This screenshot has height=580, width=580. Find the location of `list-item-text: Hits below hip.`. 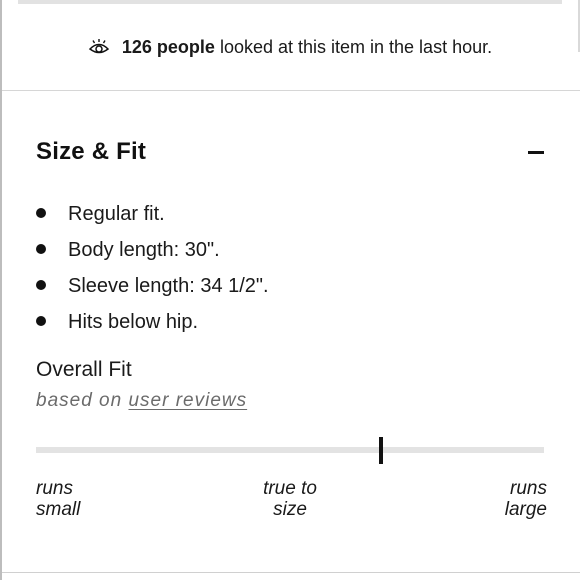

list-item-text: Hits below hip. is located at coordinates (133, 322).